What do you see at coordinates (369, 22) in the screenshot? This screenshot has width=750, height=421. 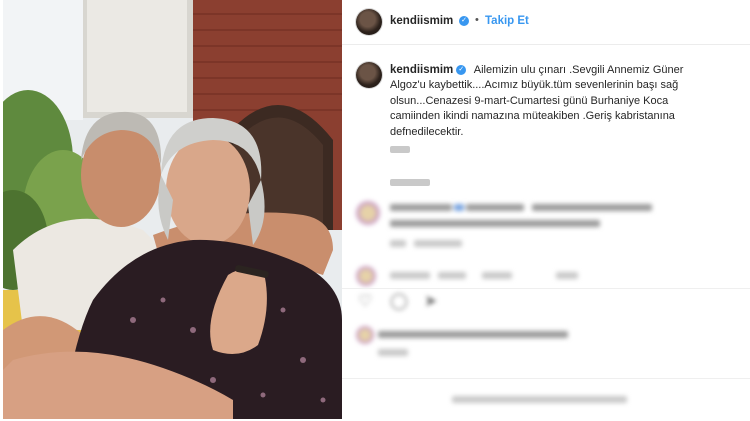 I see `avatar` at bounding box center [369, 22].